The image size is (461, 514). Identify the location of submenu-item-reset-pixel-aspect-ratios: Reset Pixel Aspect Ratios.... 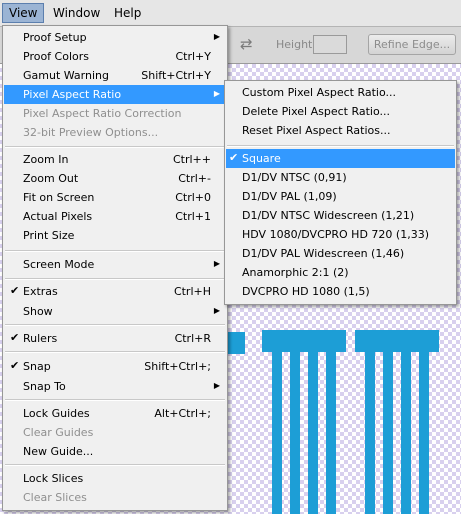
(340, 130).